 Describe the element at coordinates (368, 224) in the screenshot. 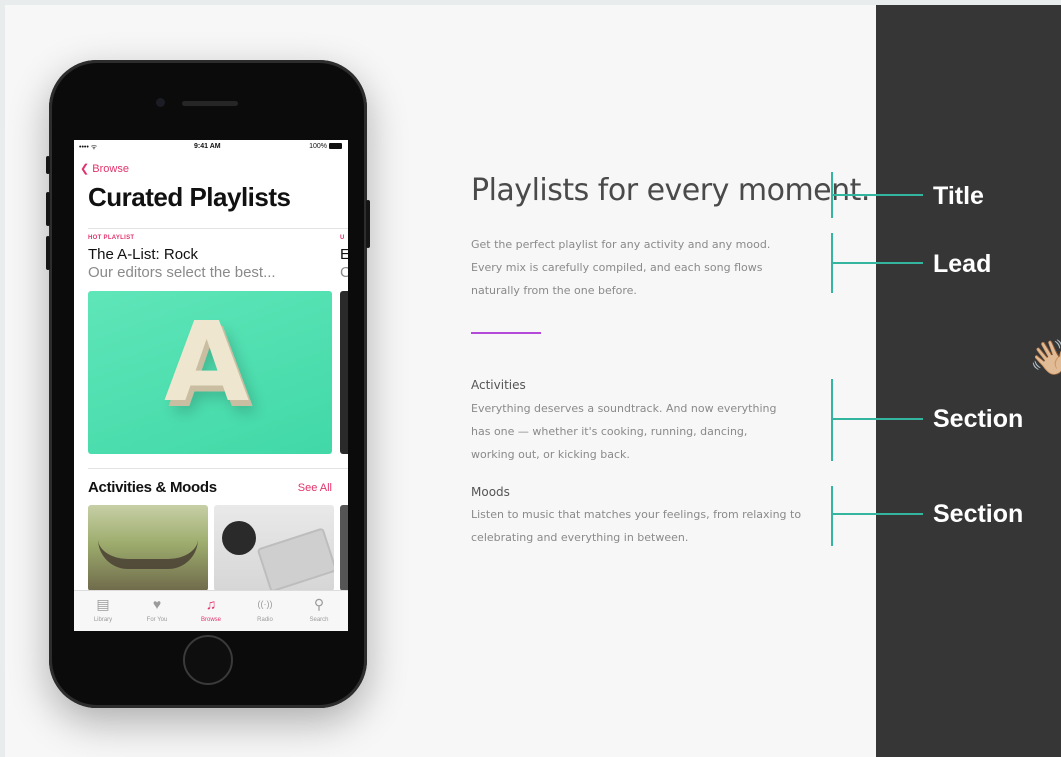

I see `power-button` at that location.